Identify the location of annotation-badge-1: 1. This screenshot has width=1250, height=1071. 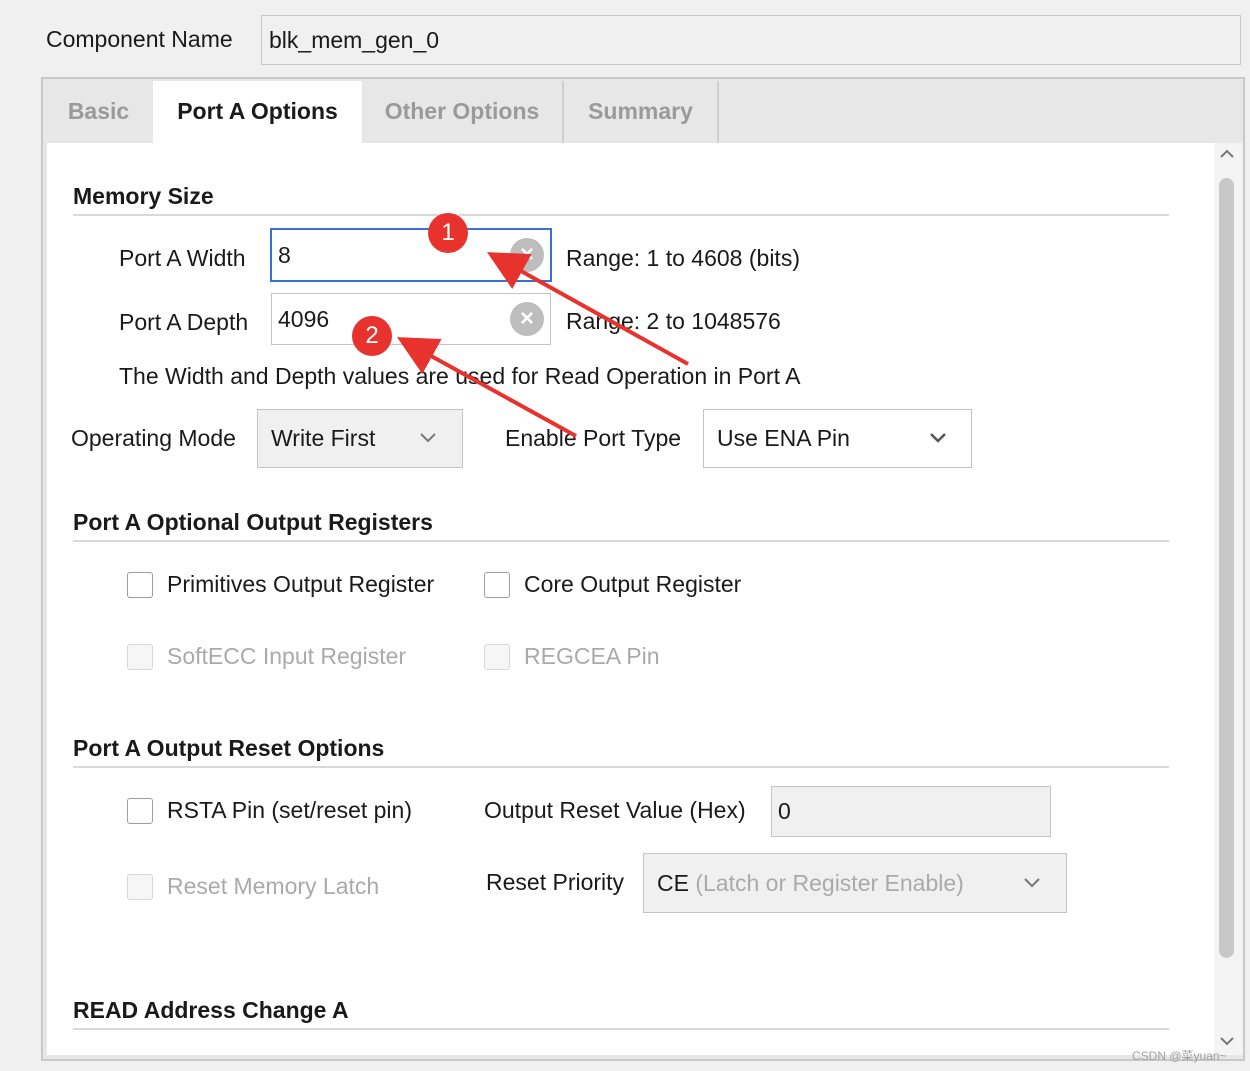
(448, 233).